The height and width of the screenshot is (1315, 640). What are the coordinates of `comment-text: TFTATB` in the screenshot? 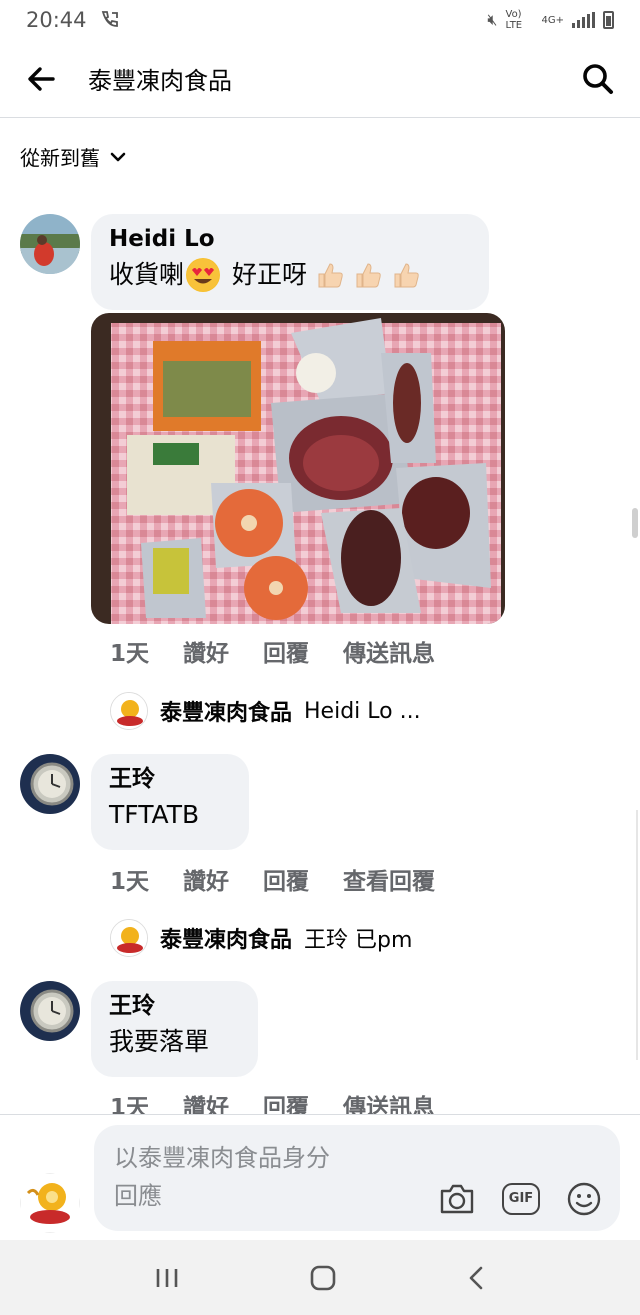 It's located at (154, 814).